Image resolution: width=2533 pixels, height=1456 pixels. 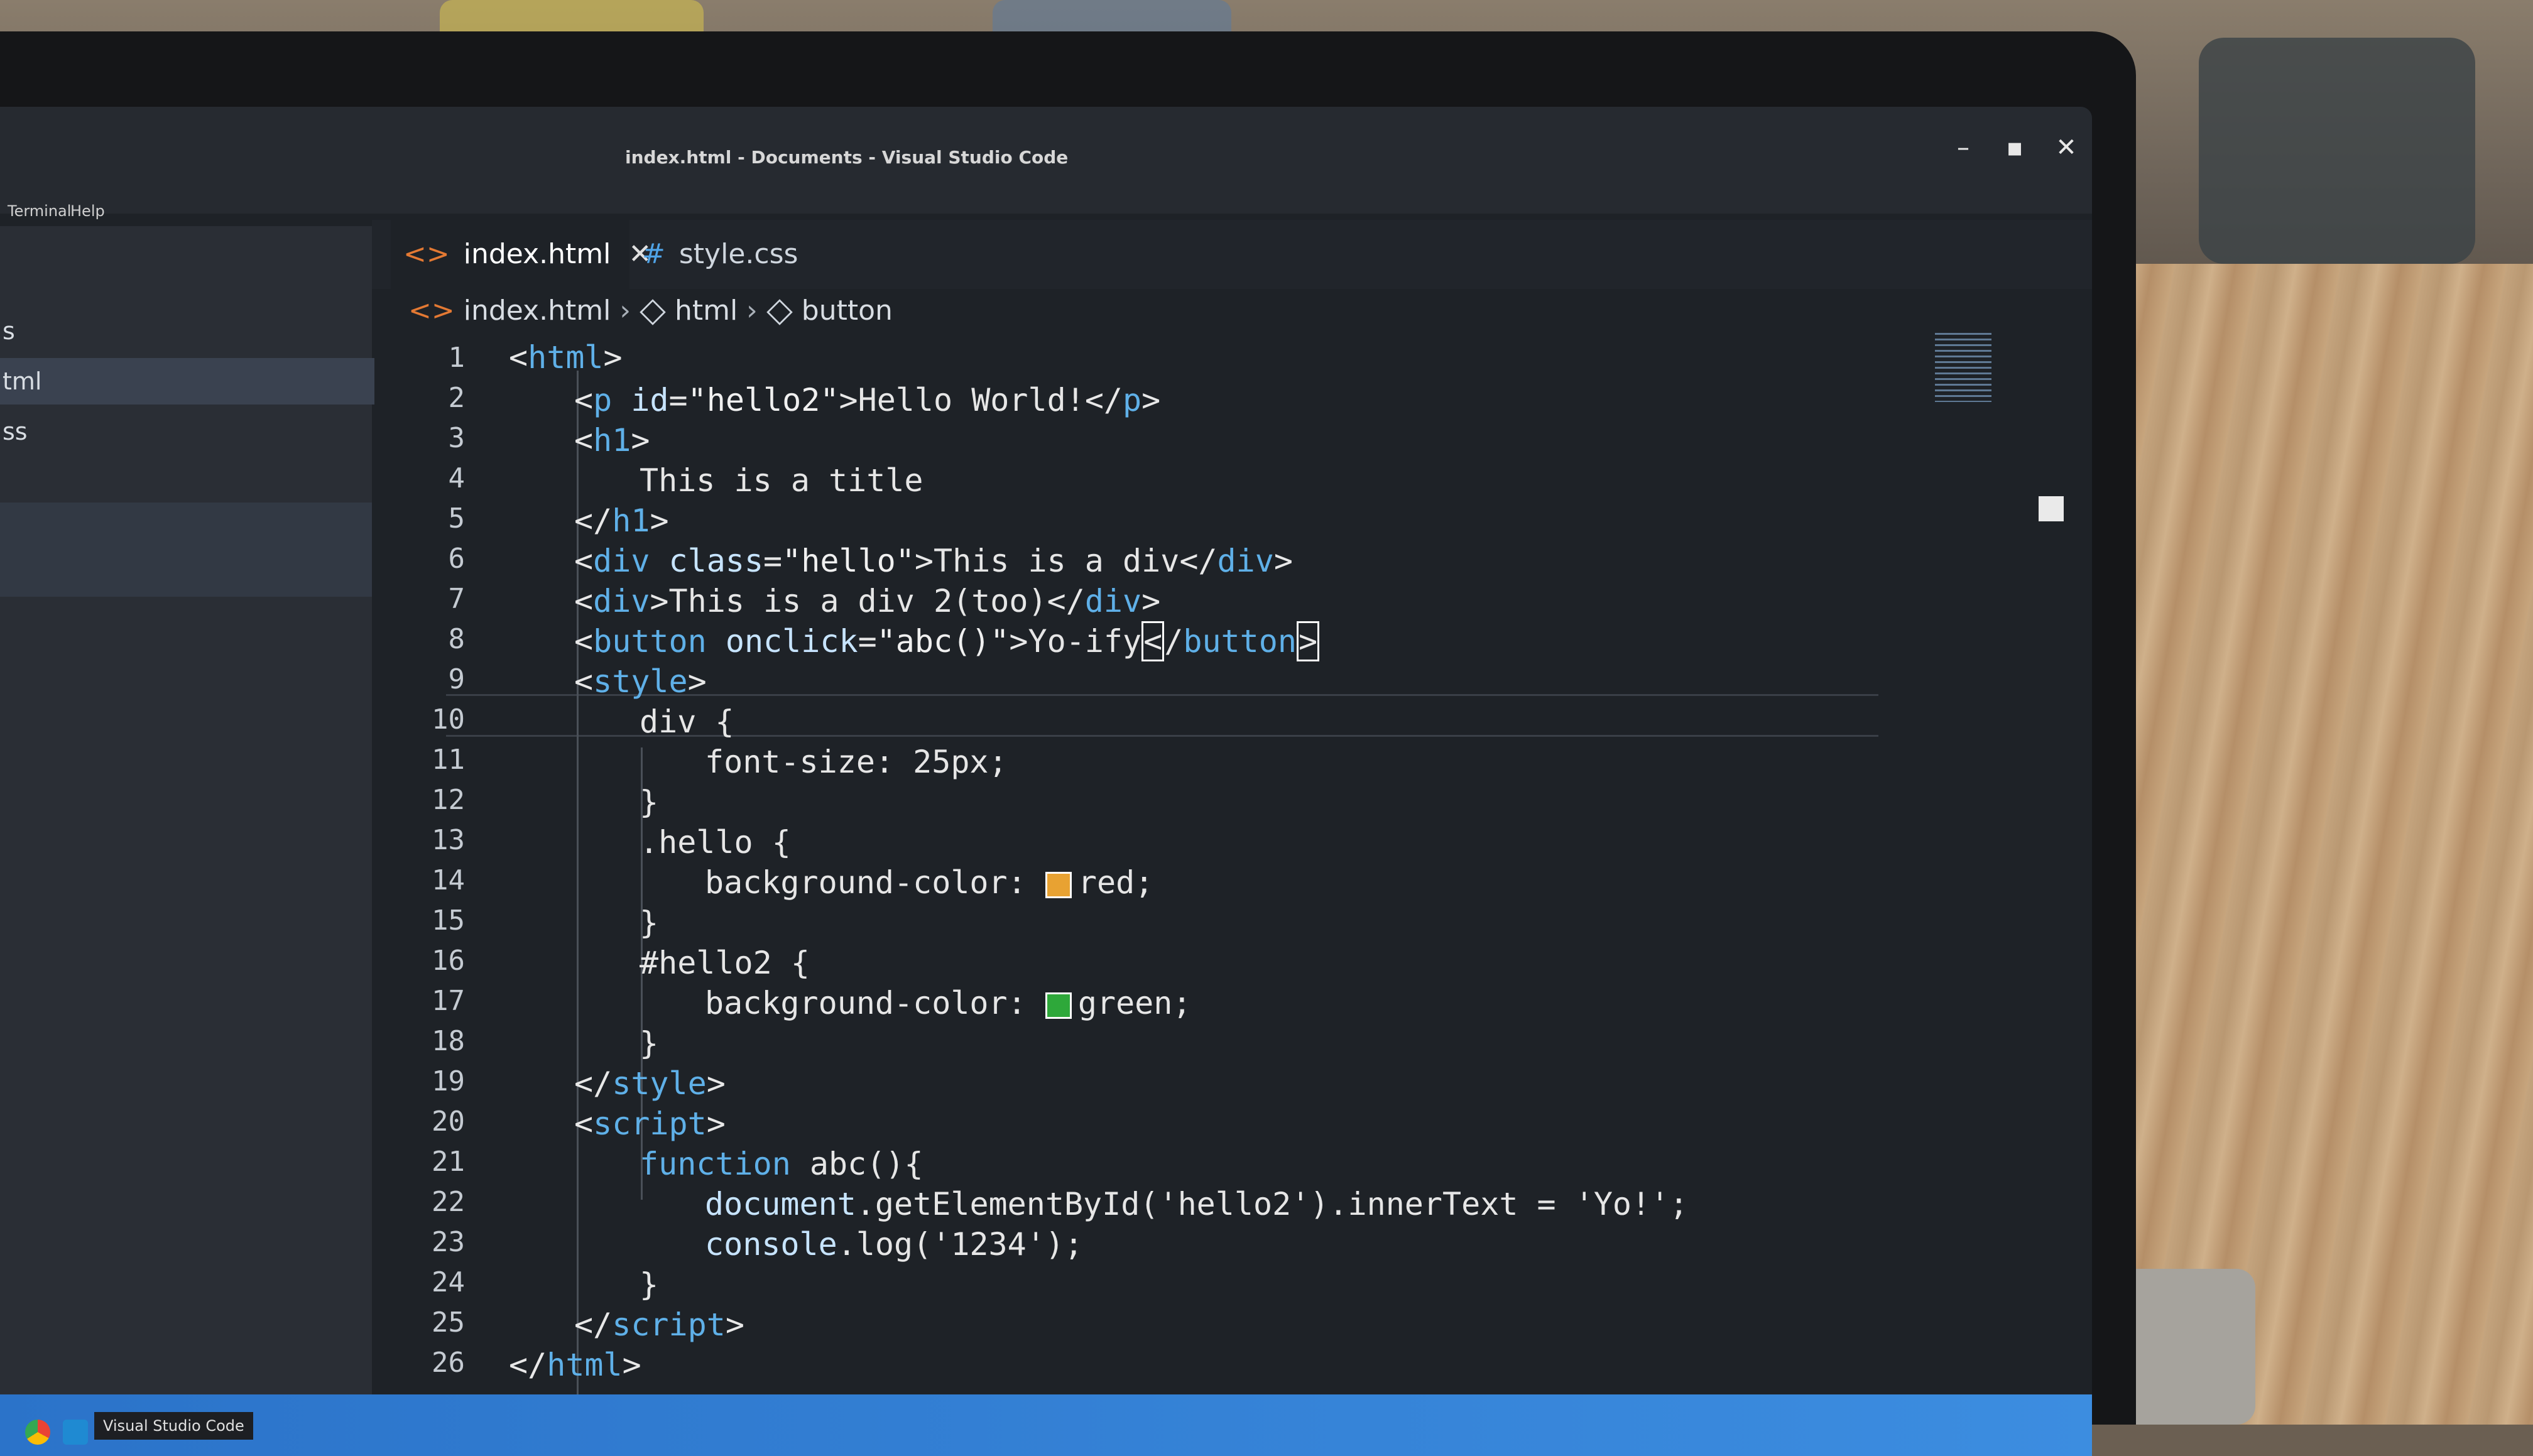 What do you see at coordinates (848, 311) in the screenshot?
I see `breadcrumb-item: button` at bounding box center [848, 311].